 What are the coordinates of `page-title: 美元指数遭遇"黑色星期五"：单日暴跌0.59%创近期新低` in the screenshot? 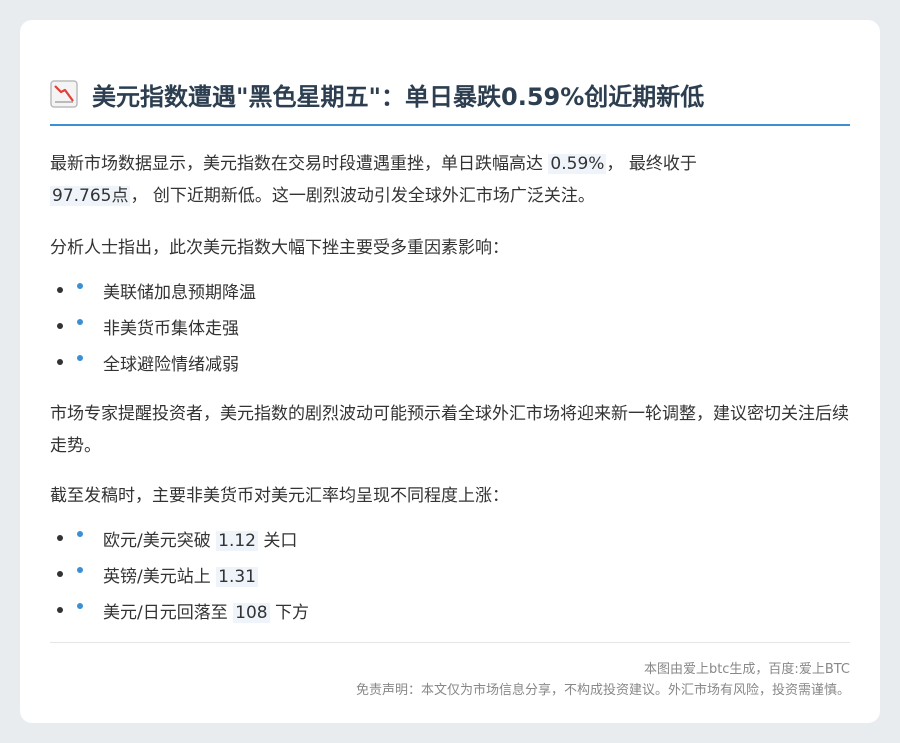 It's located at (398, 96).